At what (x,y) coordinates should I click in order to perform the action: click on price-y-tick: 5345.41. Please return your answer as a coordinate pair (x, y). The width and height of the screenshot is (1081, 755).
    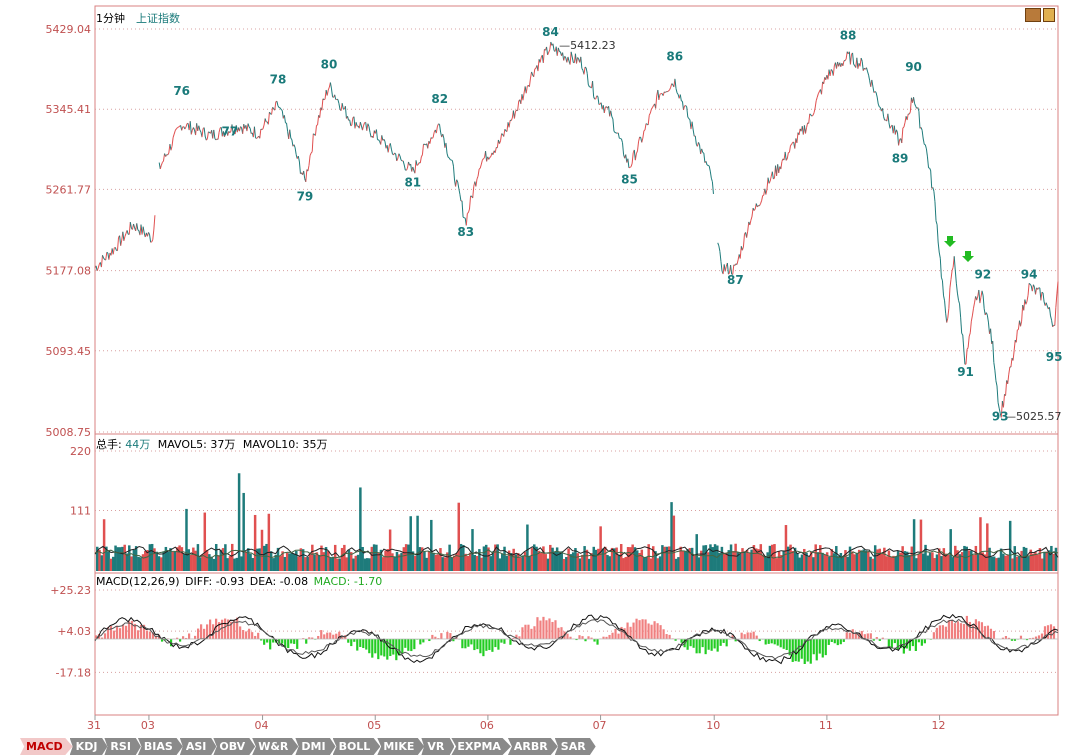
    Looking at the image, I should click on (69, 109).